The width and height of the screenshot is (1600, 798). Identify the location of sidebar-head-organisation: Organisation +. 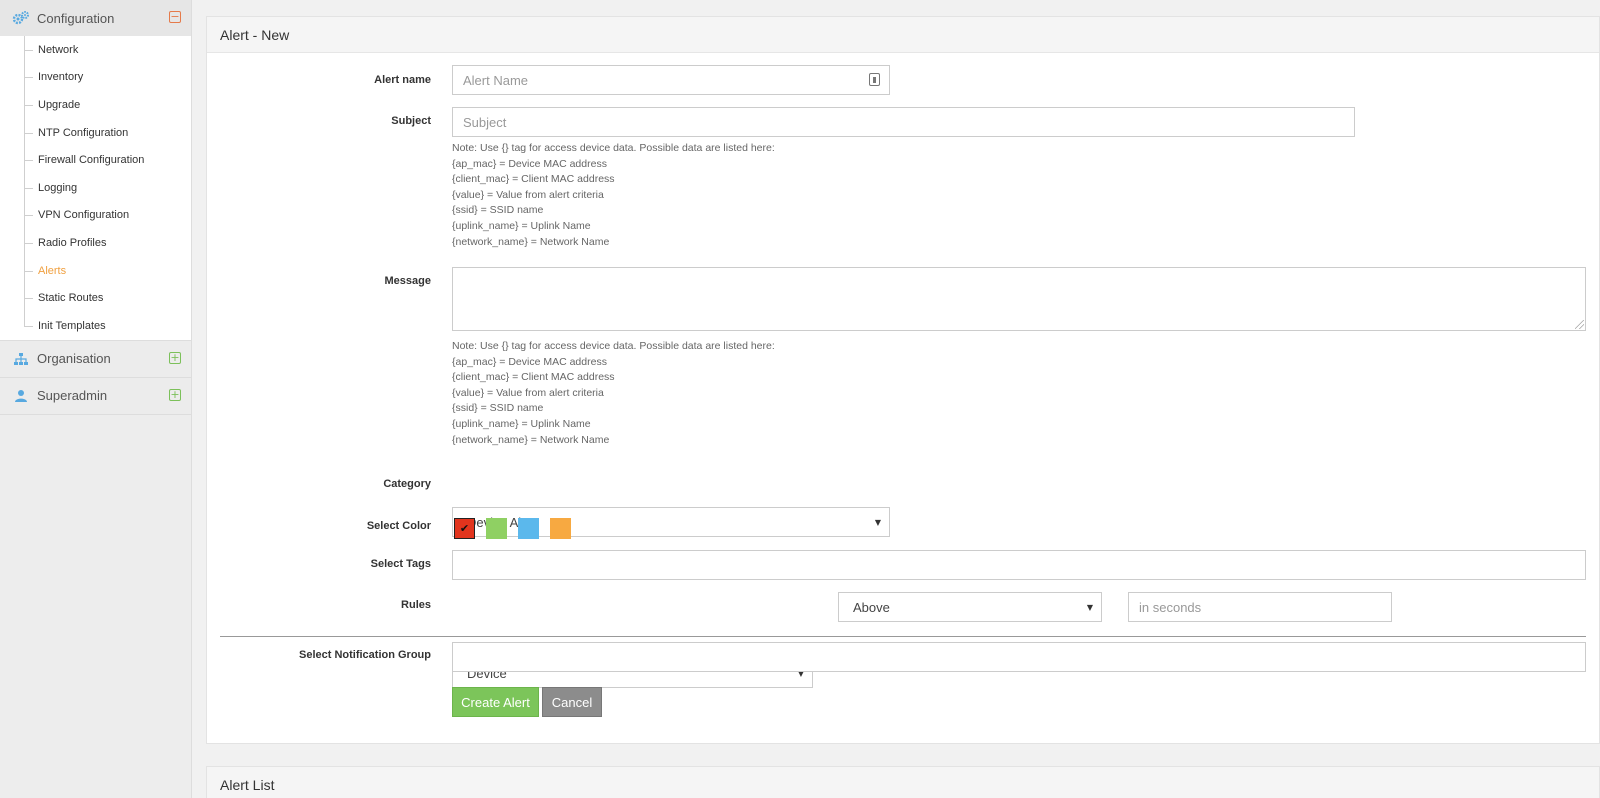
(95, 358).